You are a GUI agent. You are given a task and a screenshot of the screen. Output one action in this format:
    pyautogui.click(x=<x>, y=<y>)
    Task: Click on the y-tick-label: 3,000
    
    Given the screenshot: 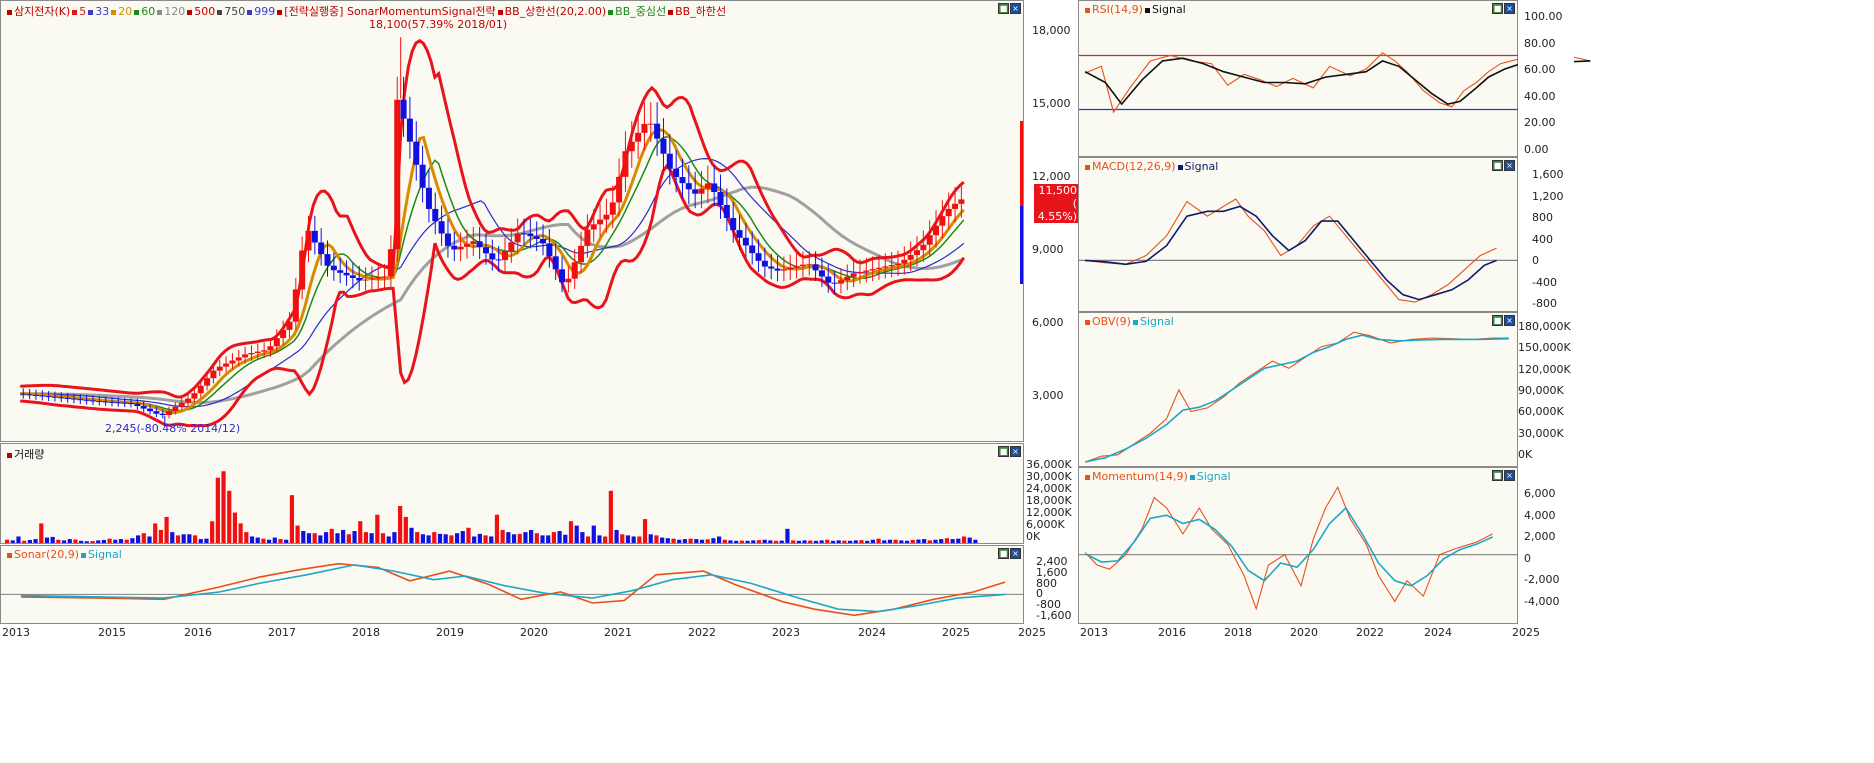 What is the action you would take?
    pyautogui.click(x=1048, y=395)
    